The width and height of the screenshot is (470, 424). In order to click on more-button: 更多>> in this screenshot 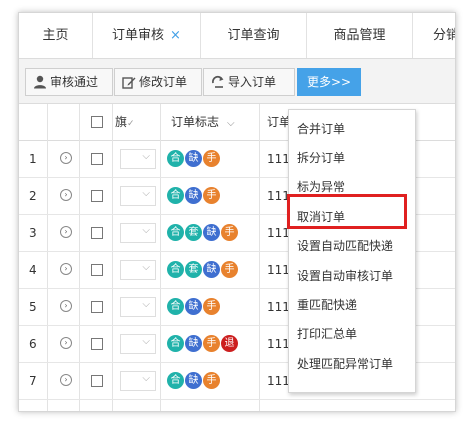, I will do `click(329, 82)`.